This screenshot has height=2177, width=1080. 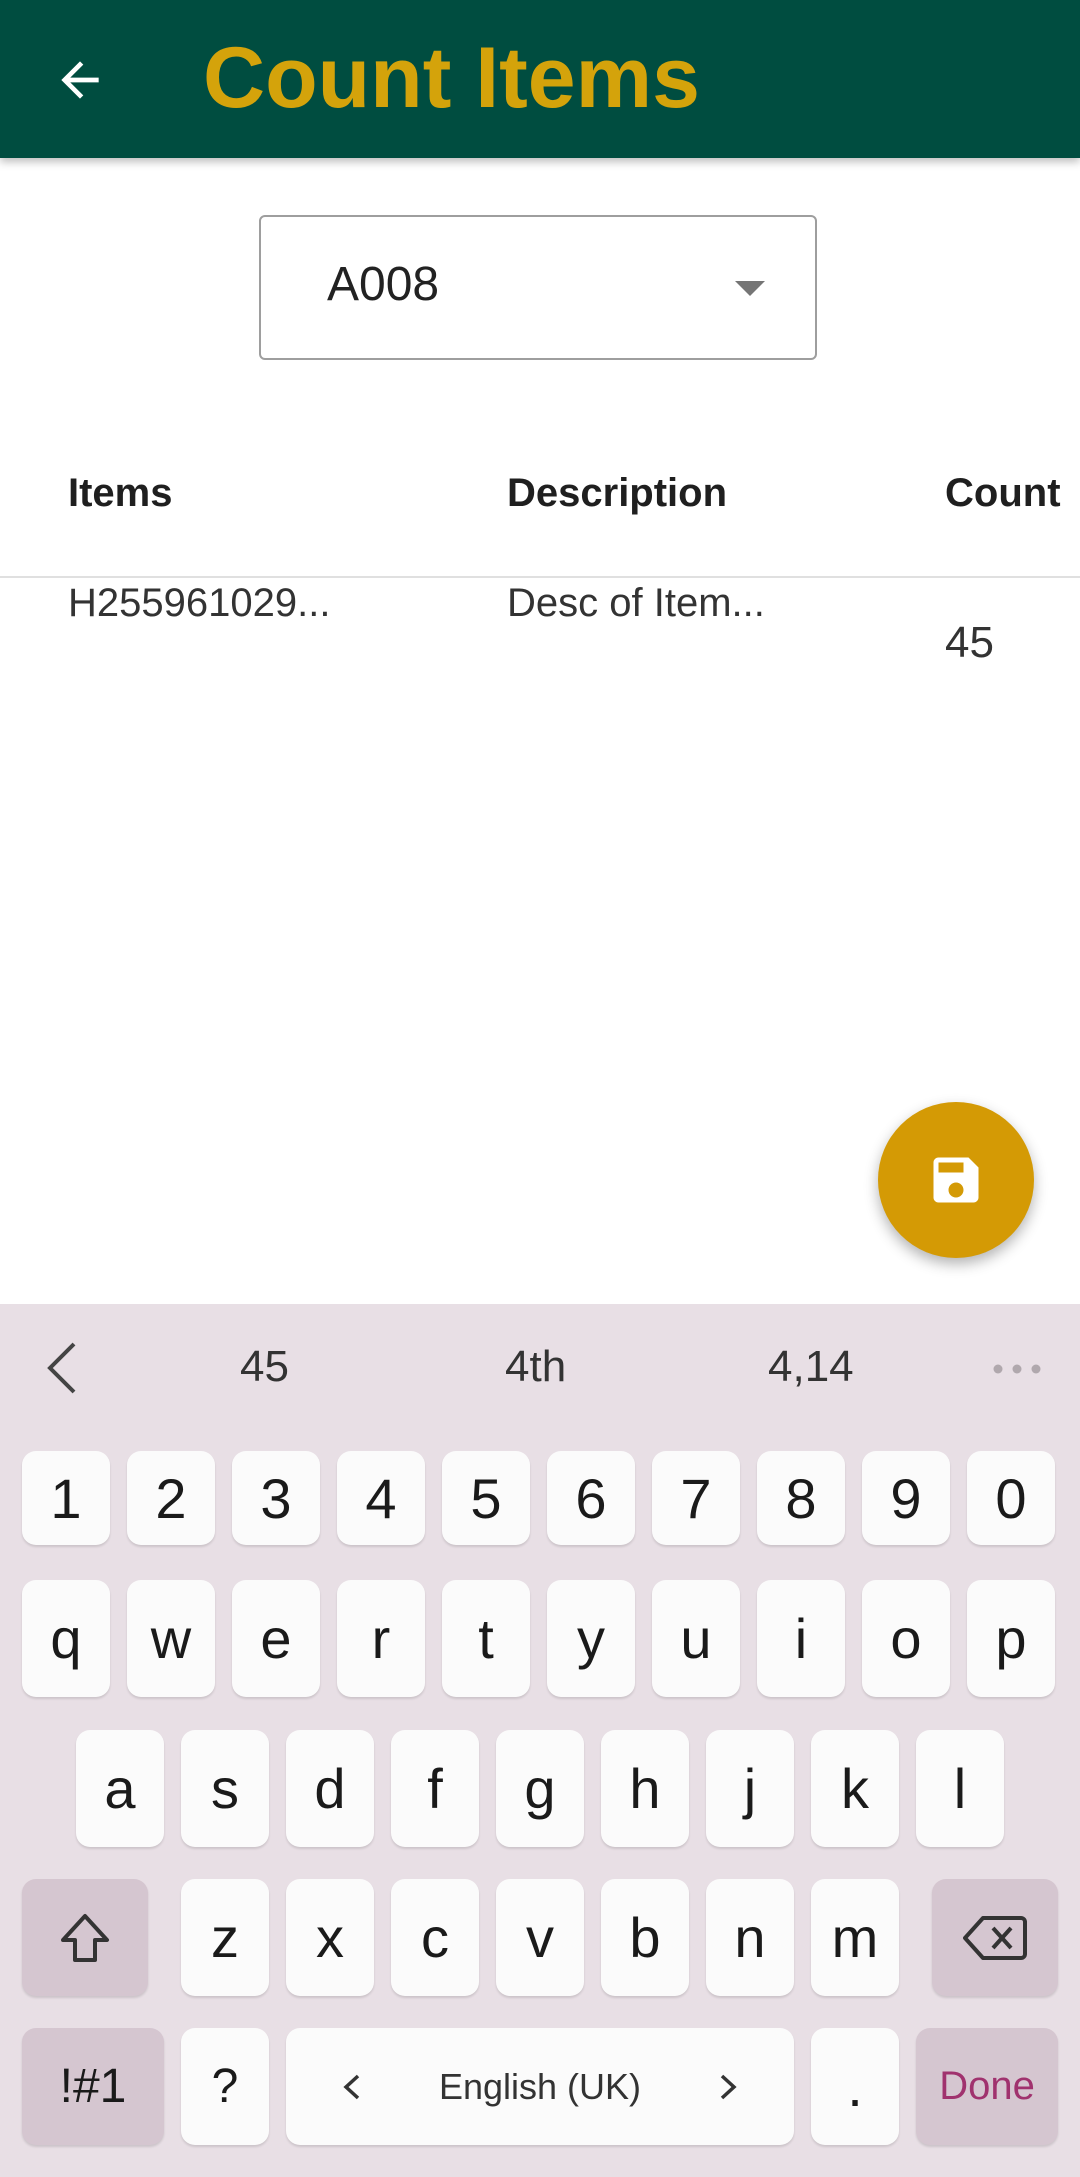 I want to click on key-b: b, so click(x=645, y=1937).